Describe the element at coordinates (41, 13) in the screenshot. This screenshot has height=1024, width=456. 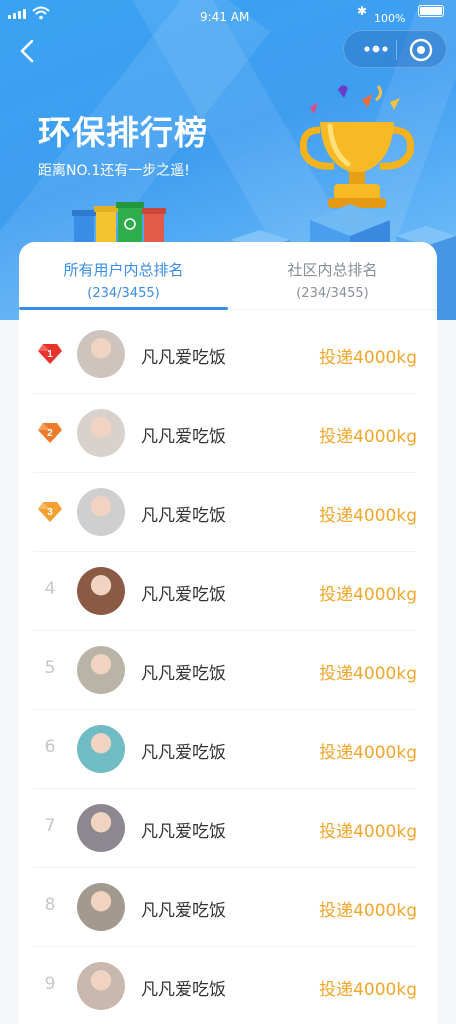
I see `wifi-icon` at that location.